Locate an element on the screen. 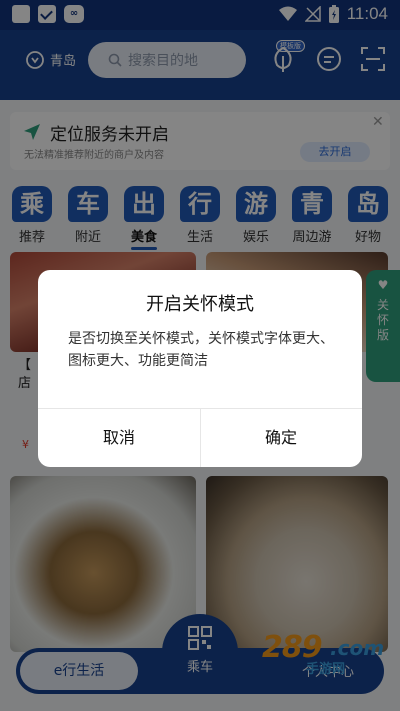 The height and width of the screenshot is (711, 400). cancel-button: 取消 is located at coordinates (119, 438).